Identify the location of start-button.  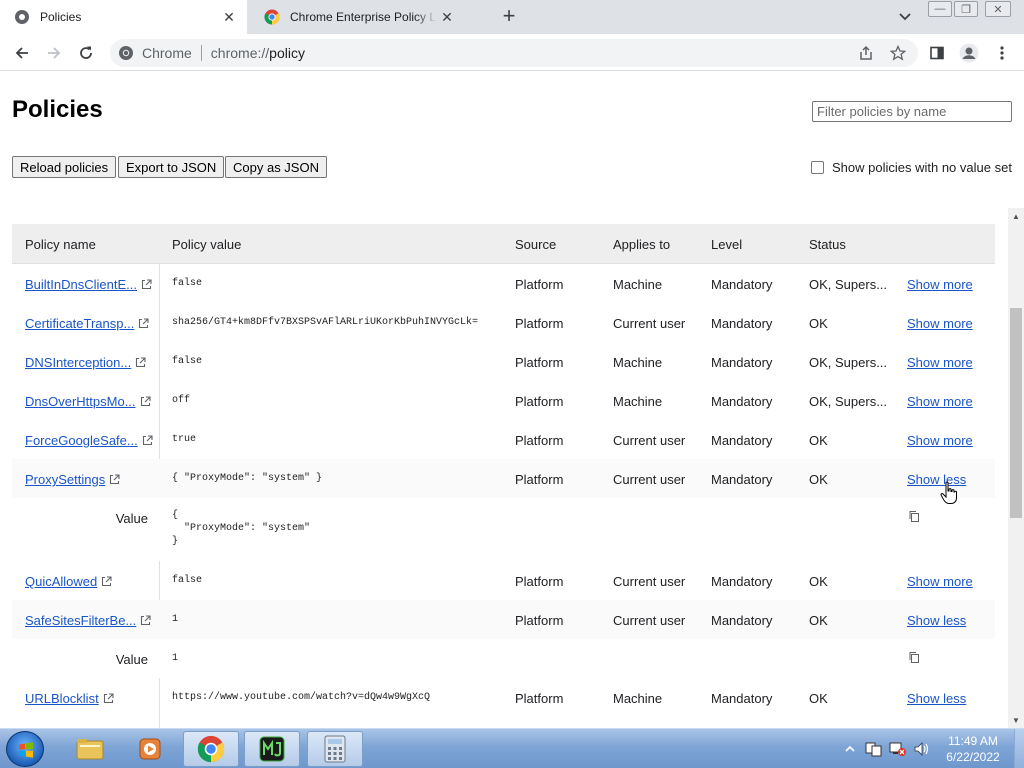
(25, 749).